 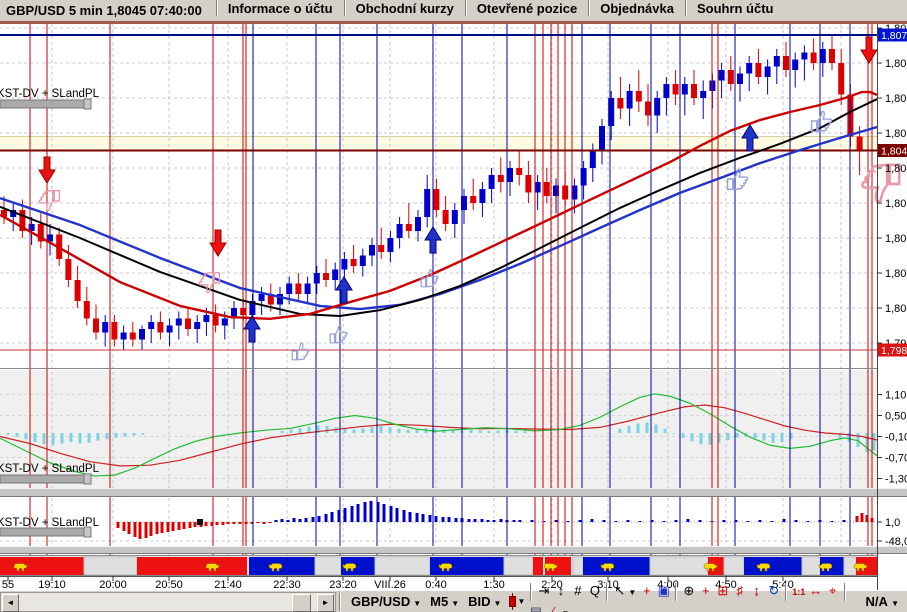 I want to click on svg-text: VIII.26, so click(x=390, y=584).